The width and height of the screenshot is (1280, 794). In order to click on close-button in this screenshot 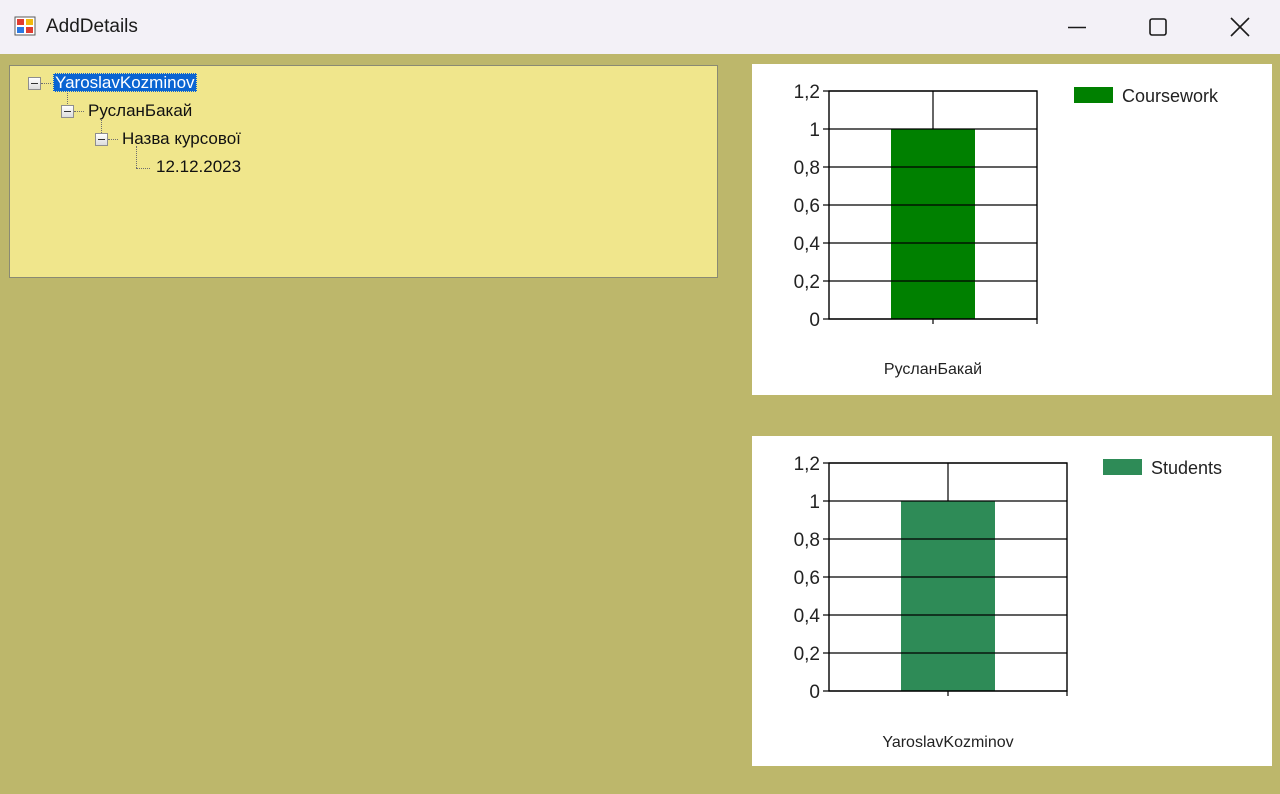, I will do `click(1240, 27)`.